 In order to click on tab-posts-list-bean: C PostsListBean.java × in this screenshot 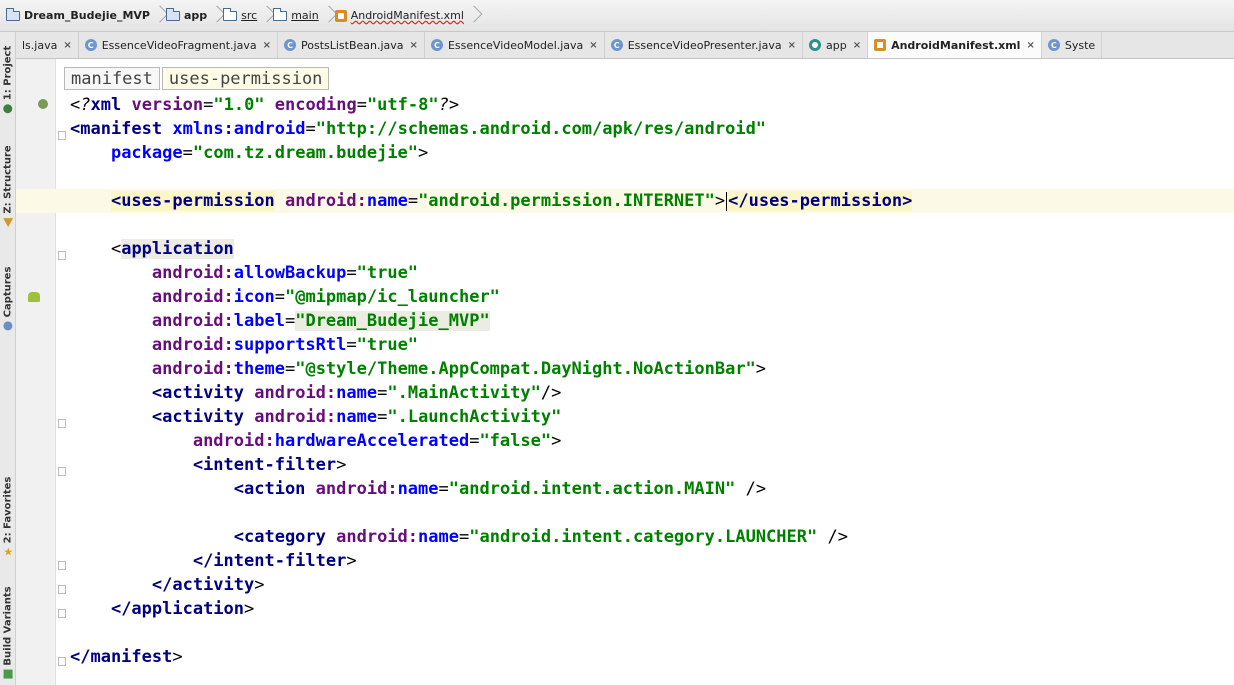, I will do `click(351, 45)`.